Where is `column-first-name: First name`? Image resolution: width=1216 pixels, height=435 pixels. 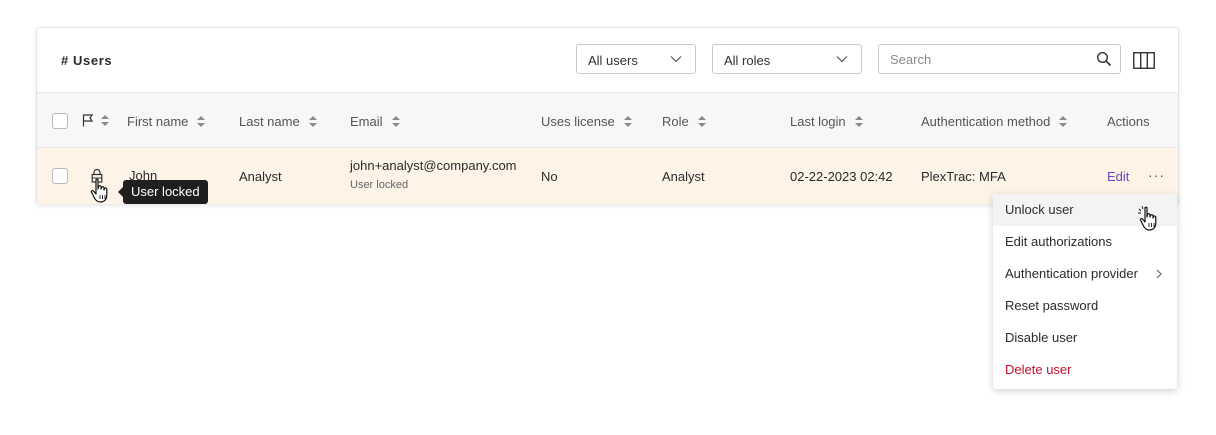 column-first-name: First name is located at coordinates (166, 121).